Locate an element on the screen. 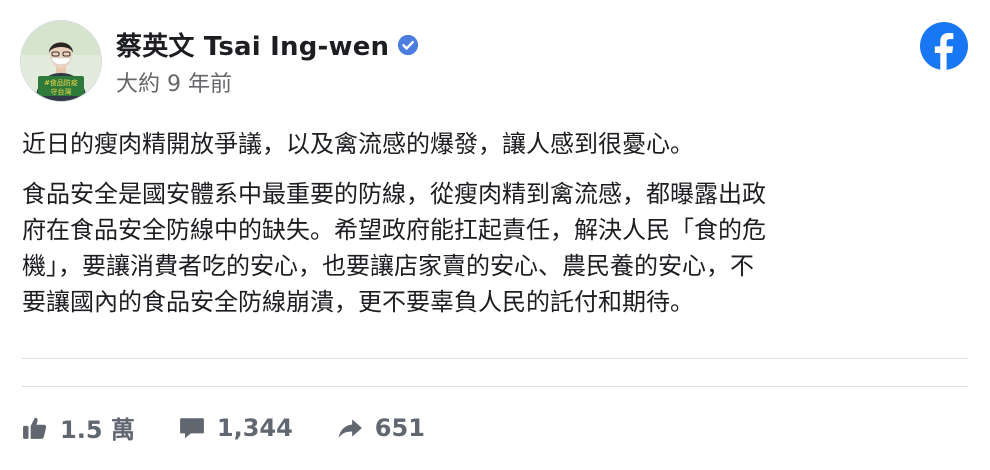 The image size is (990, 470). post-paragraph-2-line: 機」，要讓消費者吃的安心，也要讓店家賣的安心、農民養的安心，不 is located at coordinates (388, 266).